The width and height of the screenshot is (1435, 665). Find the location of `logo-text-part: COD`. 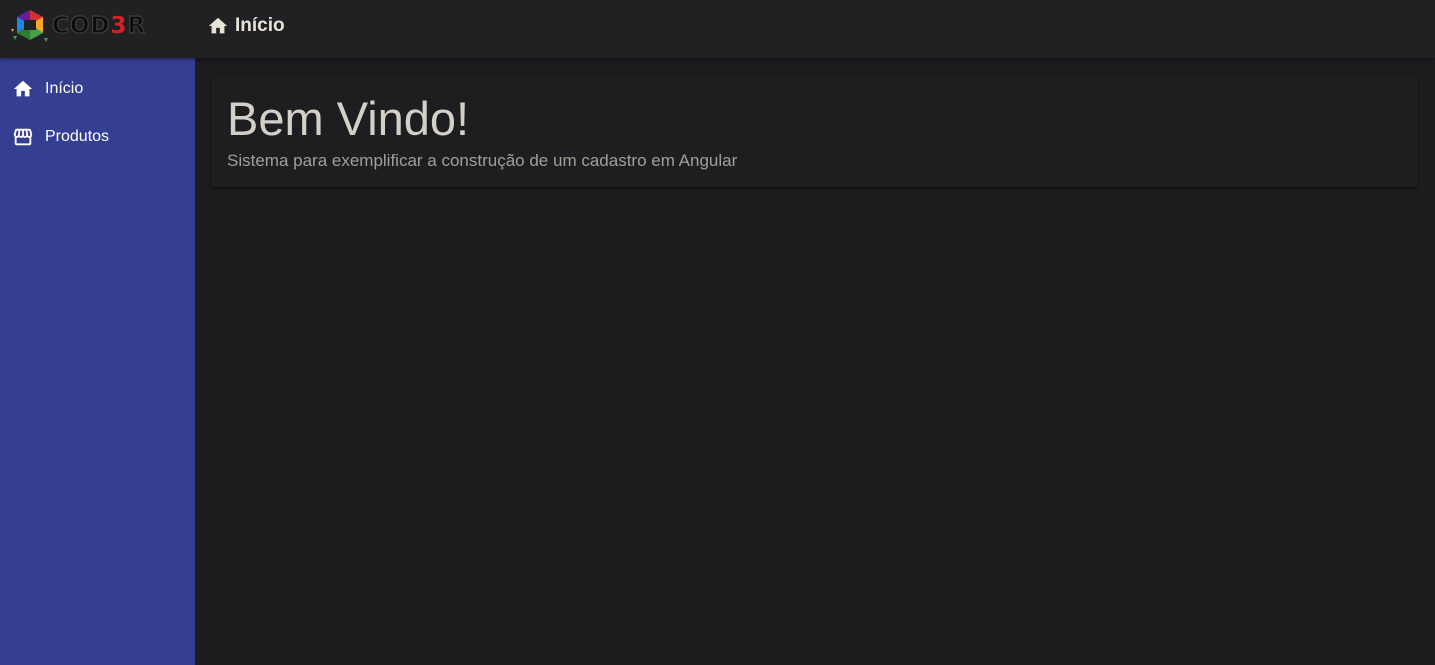

logo-text-part: COD is located at coordinates (81, 25).